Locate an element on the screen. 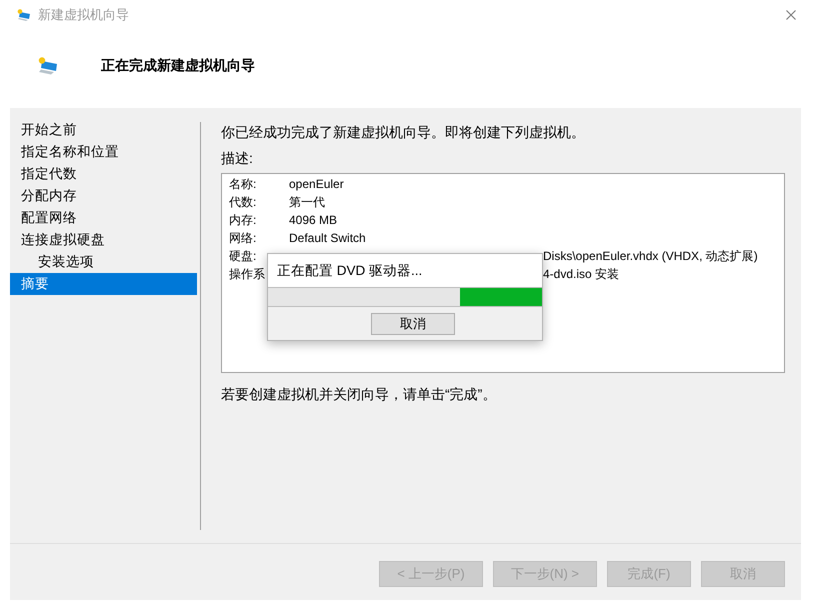 The image size is (813, 614). summary-value: openEuler is located at coordinates (316, 184).